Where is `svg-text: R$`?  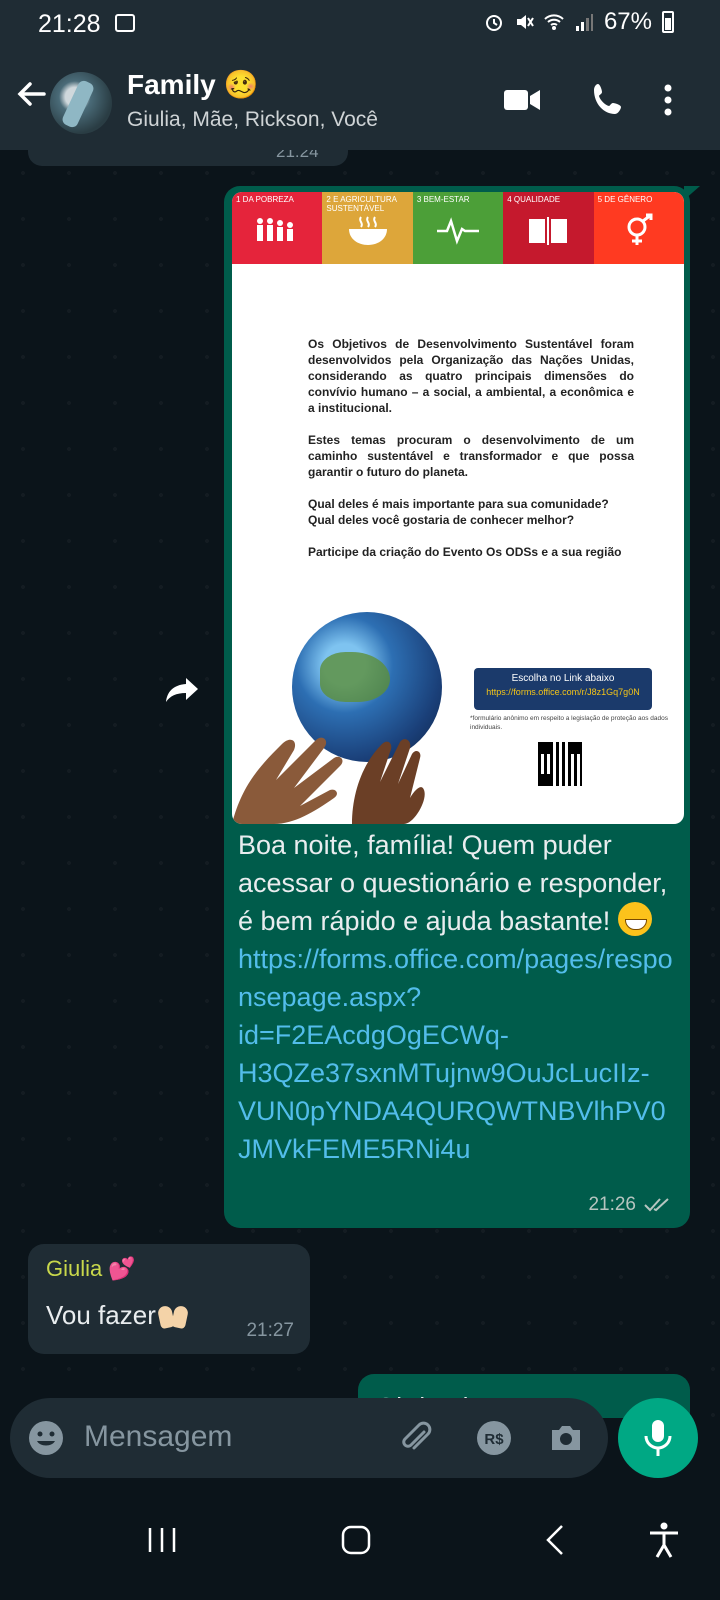 svg-text: R$ is located at coordinates (494, 1439).